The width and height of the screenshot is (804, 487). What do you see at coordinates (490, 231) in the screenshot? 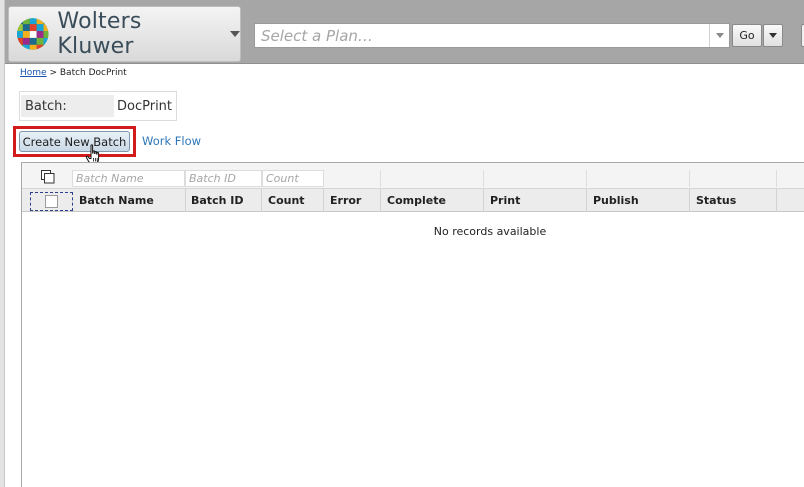
I see `empty-state-message: No records available` at bounding box center [490, 231].